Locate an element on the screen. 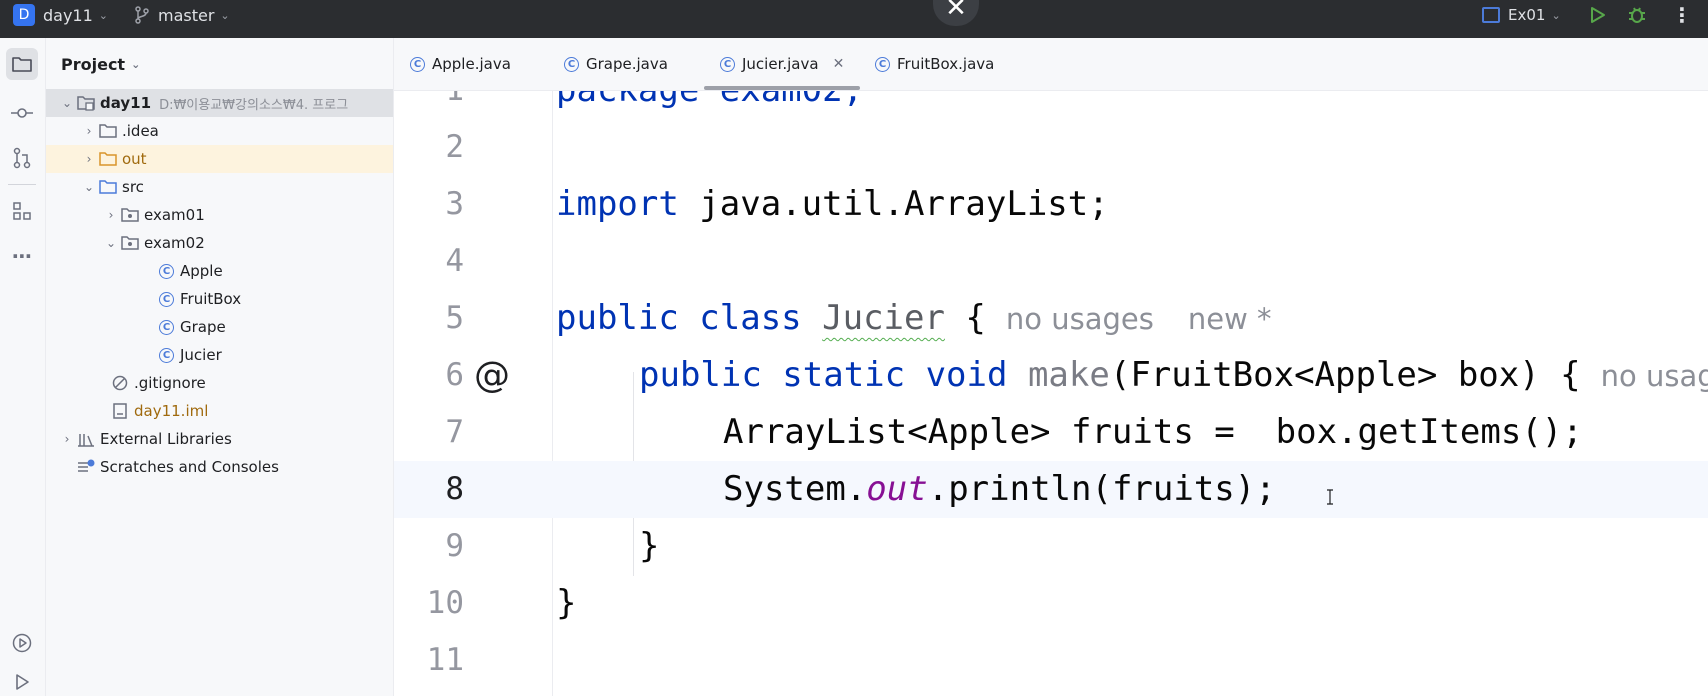  code-line-current: 8 System.out.println(fruits); is located at coordinates (1051, 489).